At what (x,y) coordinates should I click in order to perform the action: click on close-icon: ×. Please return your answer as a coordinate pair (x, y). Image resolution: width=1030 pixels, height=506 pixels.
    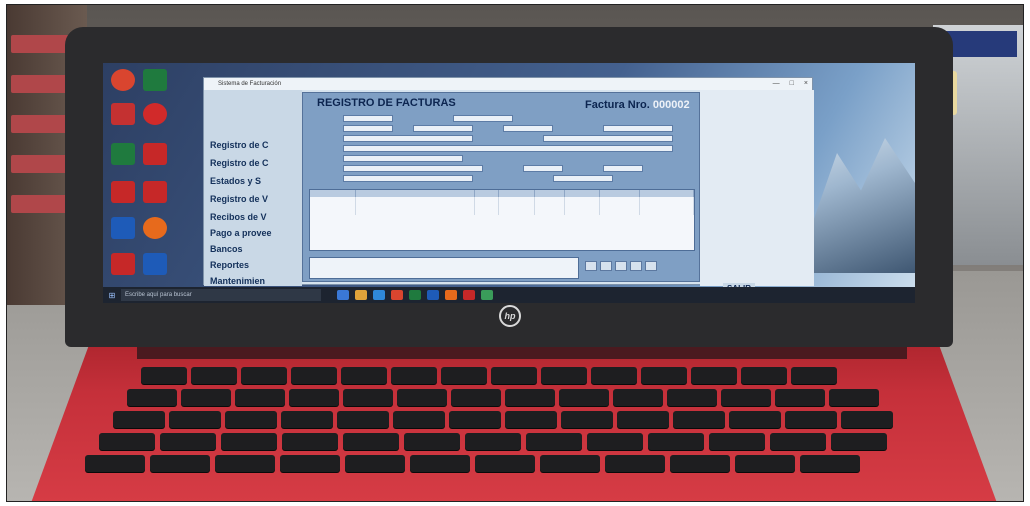
    Looking at the image, I should click on (806, 83).